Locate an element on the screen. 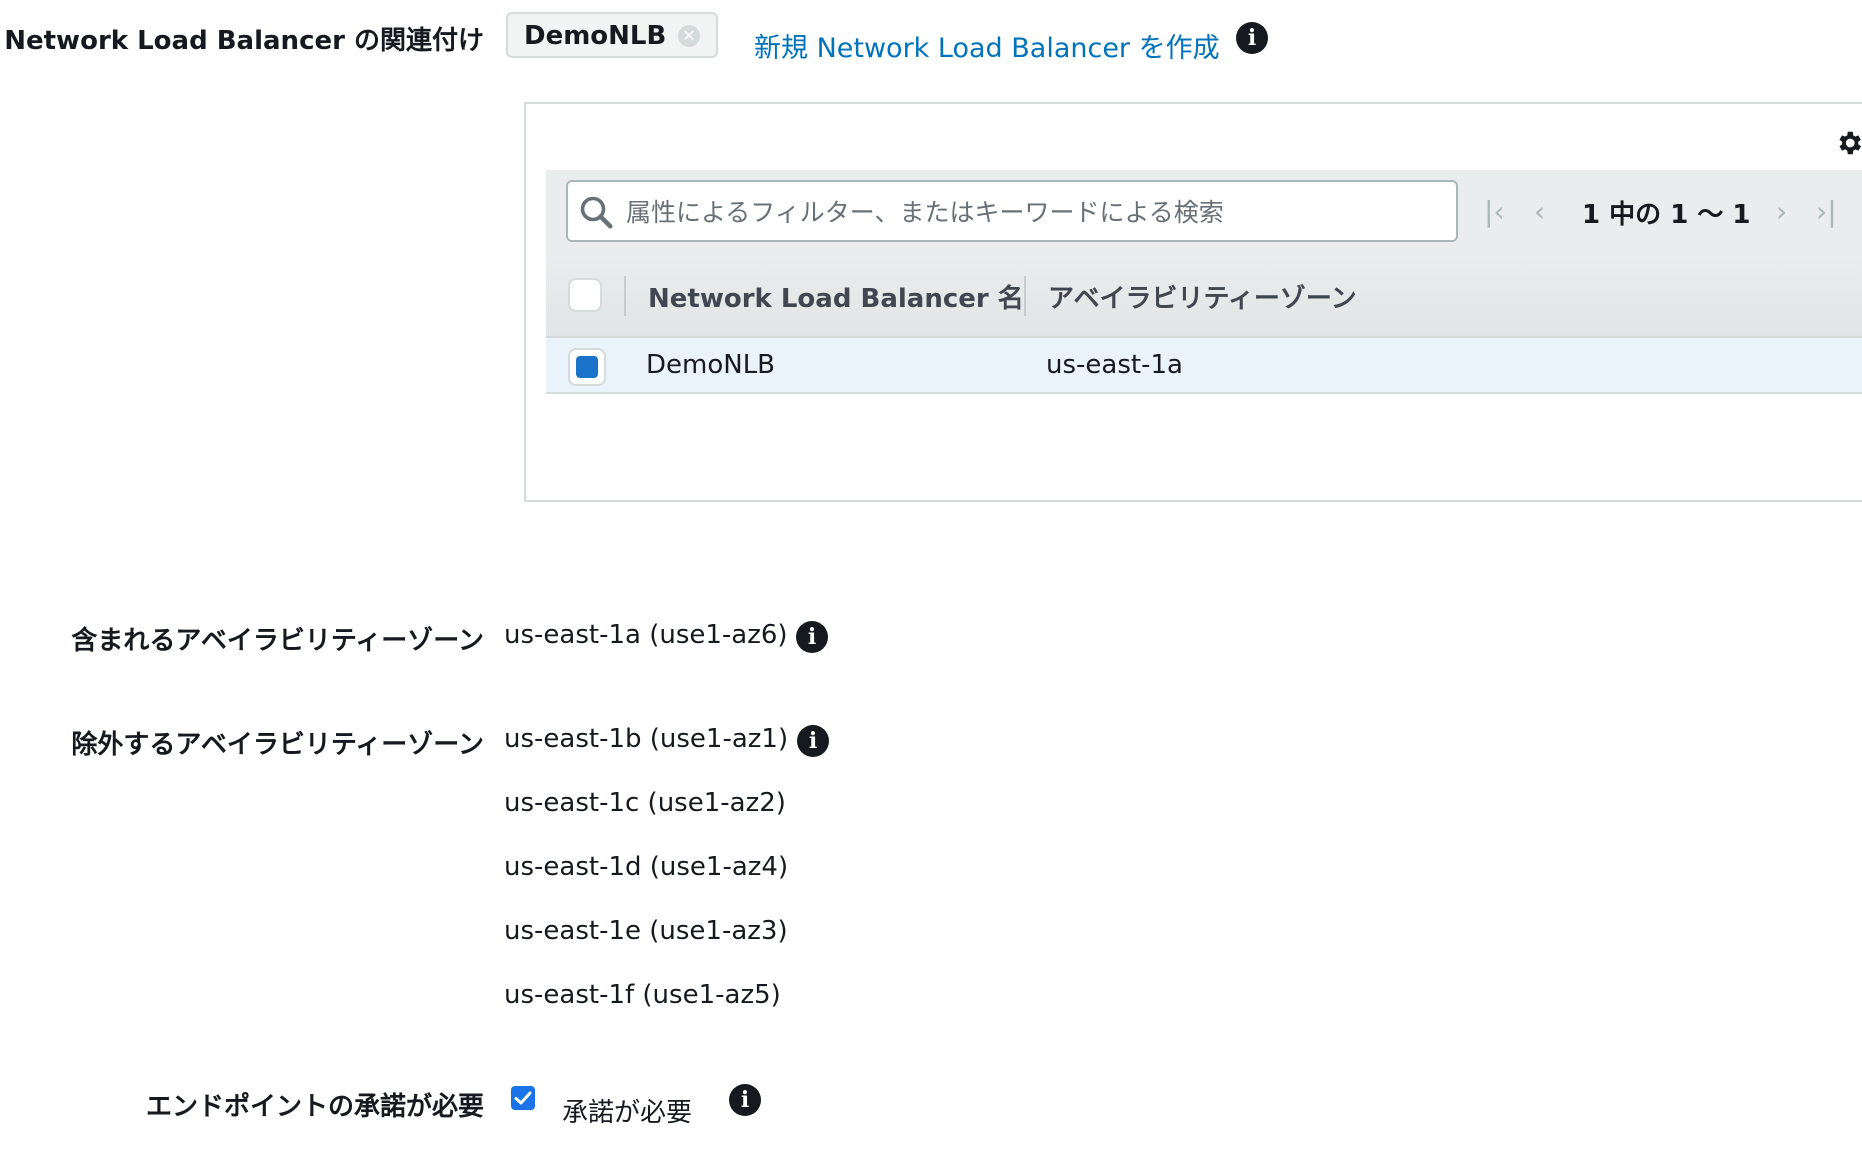  check-icon is located at coordinates (523, 1098).